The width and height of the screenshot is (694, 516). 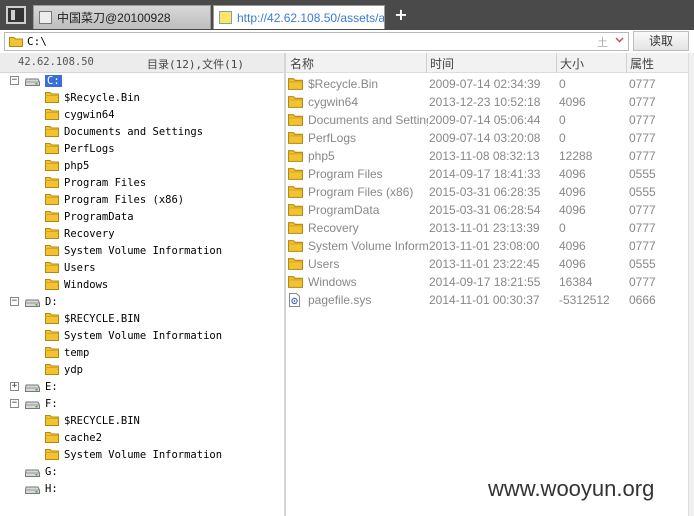 I want to click on tree-folder-item: Program Files, so click(x=142, y=183).